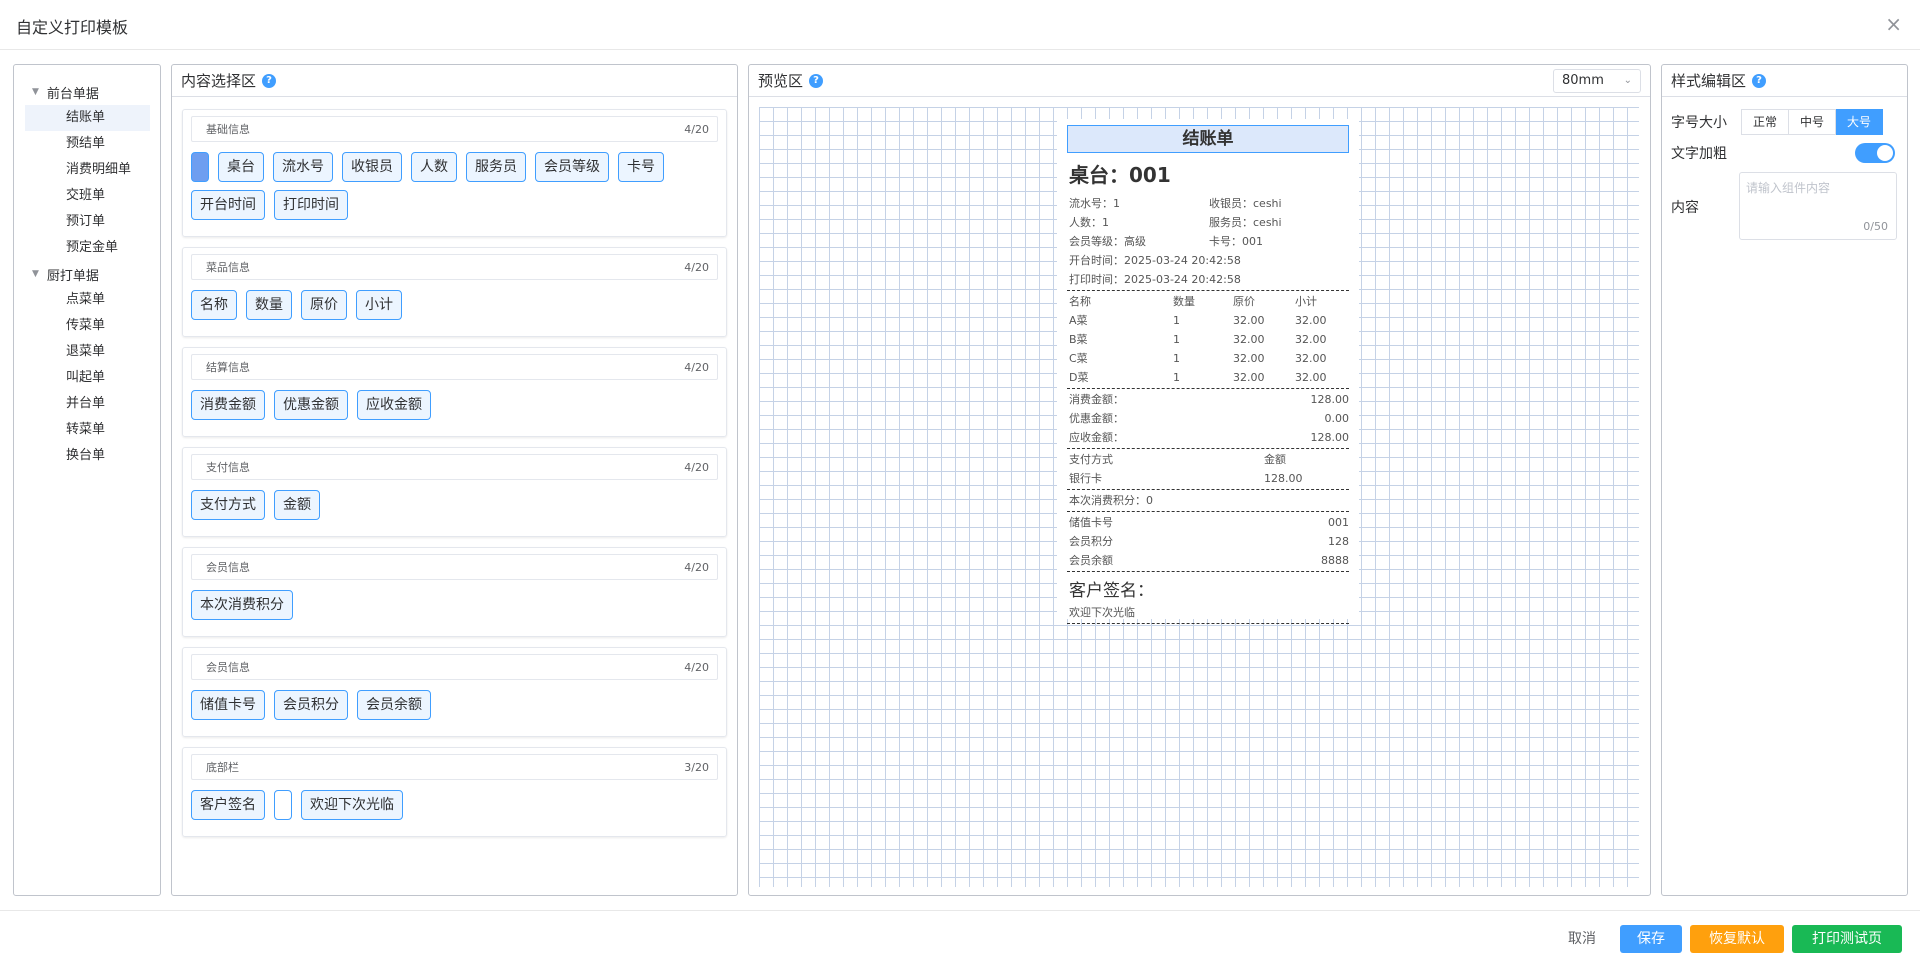 This screenshot has height=963, width=1920. What do you see at coordinates (1208, 459) in the screenshot?
I see `pay-header-row: 支付方式 金额` at bounding box center [1208, 459].